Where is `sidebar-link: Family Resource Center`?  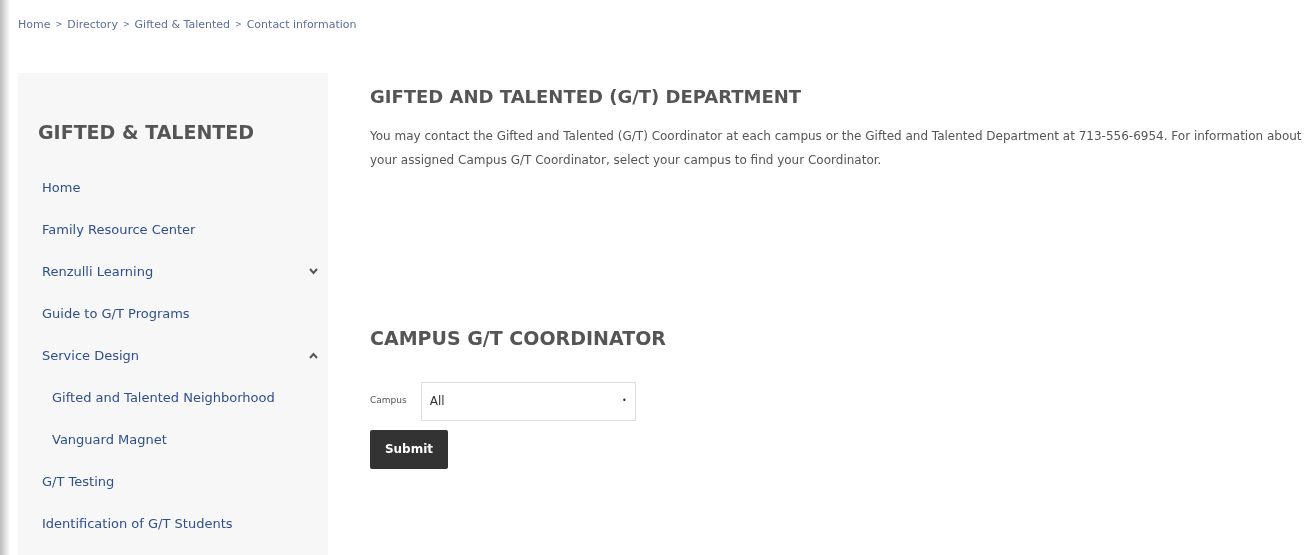 sidebar-link: Family Resource Center is located at coordinates (119, 229).